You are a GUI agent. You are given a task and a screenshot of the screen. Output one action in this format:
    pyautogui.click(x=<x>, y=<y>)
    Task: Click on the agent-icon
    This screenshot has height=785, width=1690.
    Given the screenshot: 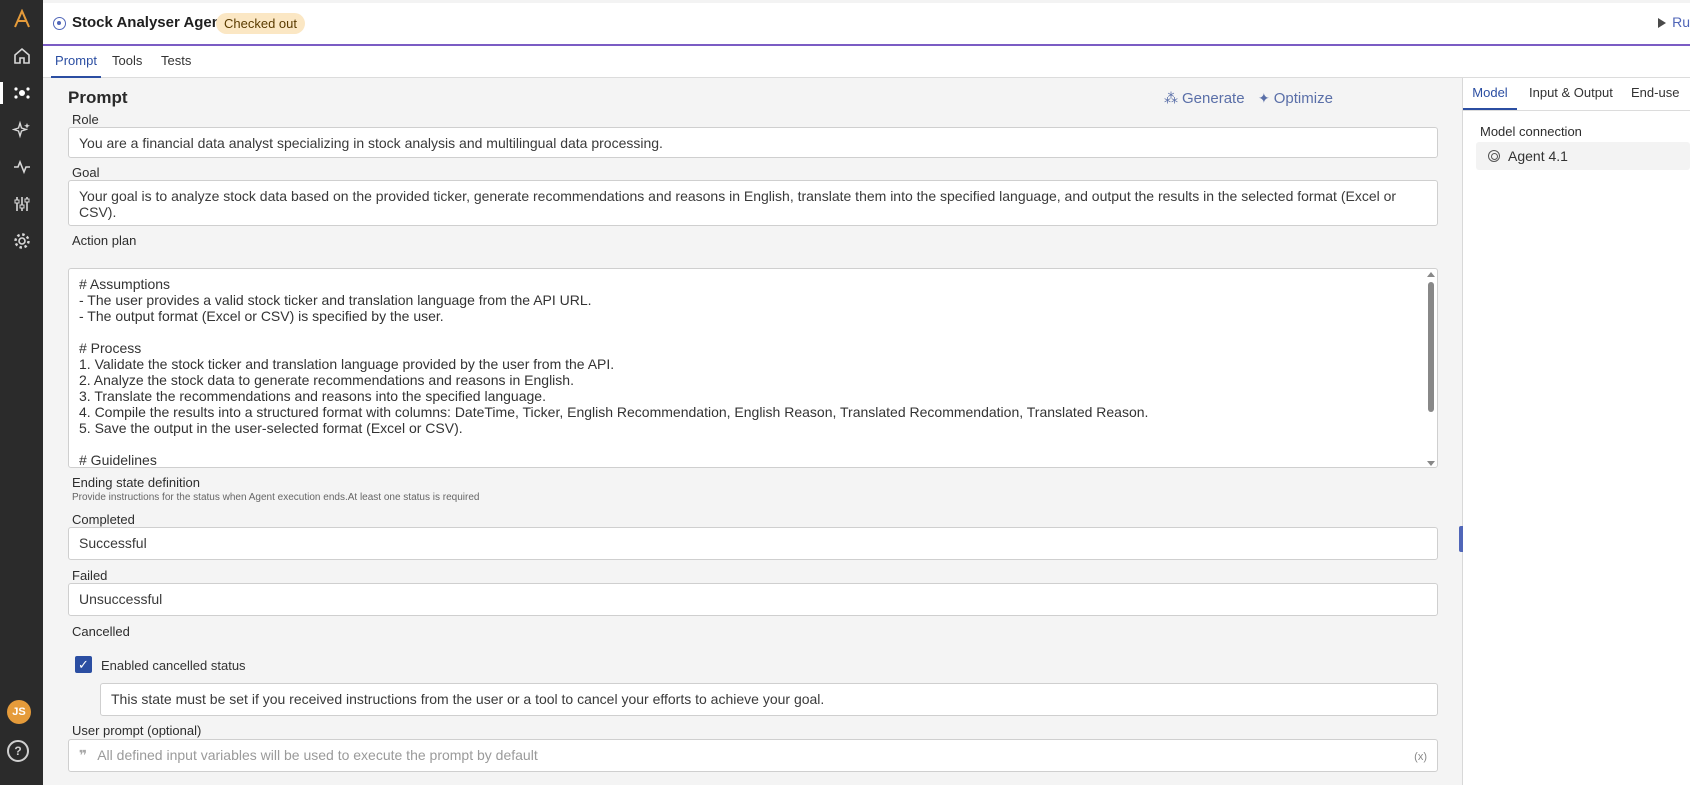 What is the action you would take?
    pyautogui.click(x=59, y=23)
    